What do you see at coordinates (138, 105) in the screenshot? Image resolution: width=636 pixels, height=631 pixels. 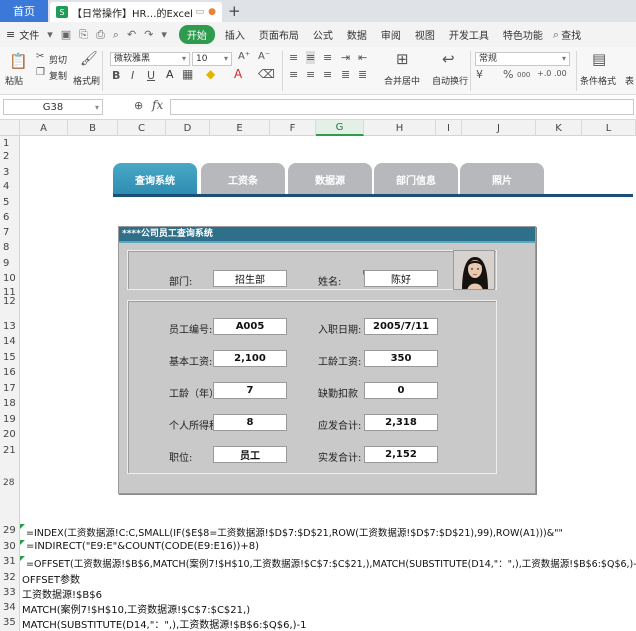 I see `zoom-icon: ⊕` at bounding box center [138, 105].